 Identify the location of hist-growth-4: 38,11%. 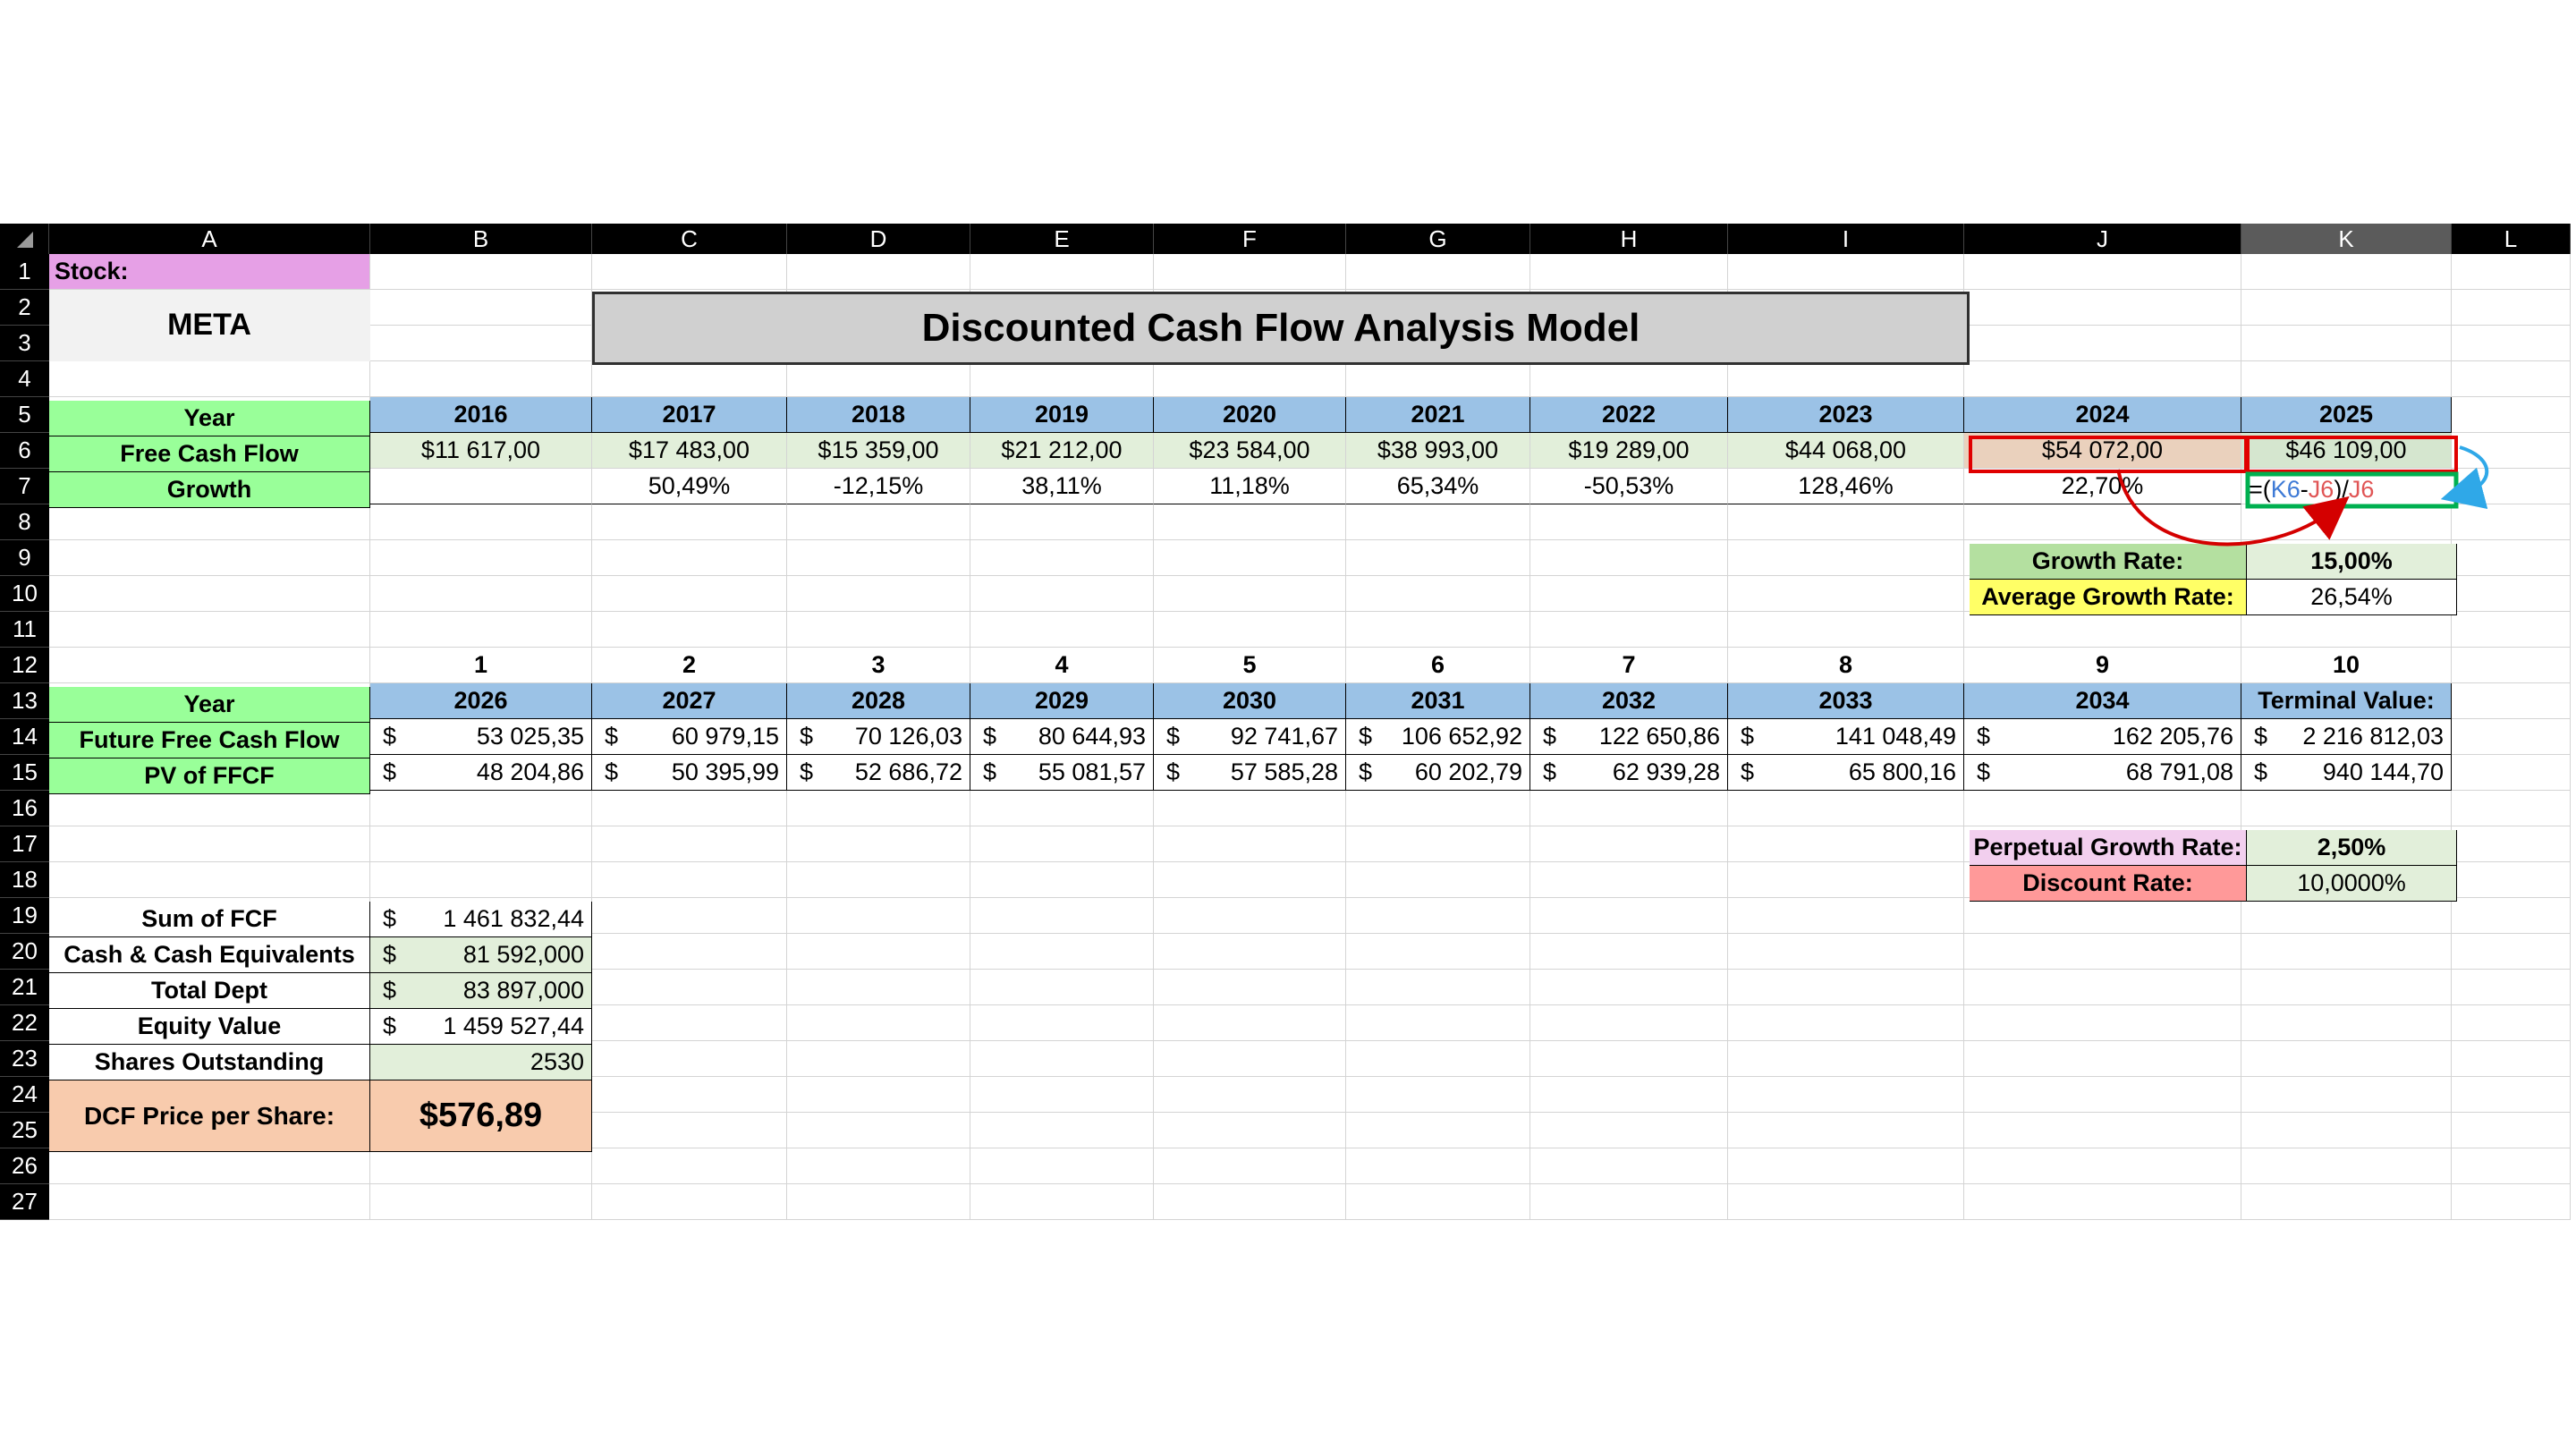
(1062, 486).